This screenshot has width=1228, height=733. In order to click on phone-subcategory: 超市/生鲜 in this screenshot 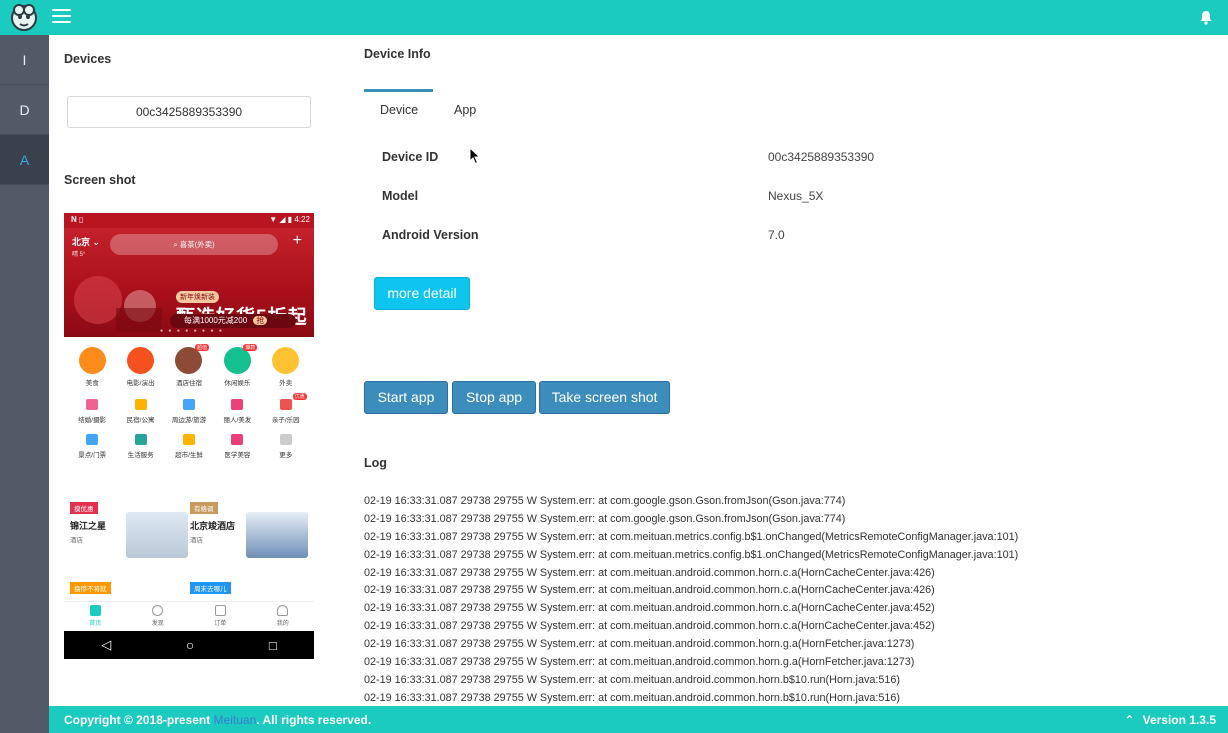, I will do `click(189, 446)`.